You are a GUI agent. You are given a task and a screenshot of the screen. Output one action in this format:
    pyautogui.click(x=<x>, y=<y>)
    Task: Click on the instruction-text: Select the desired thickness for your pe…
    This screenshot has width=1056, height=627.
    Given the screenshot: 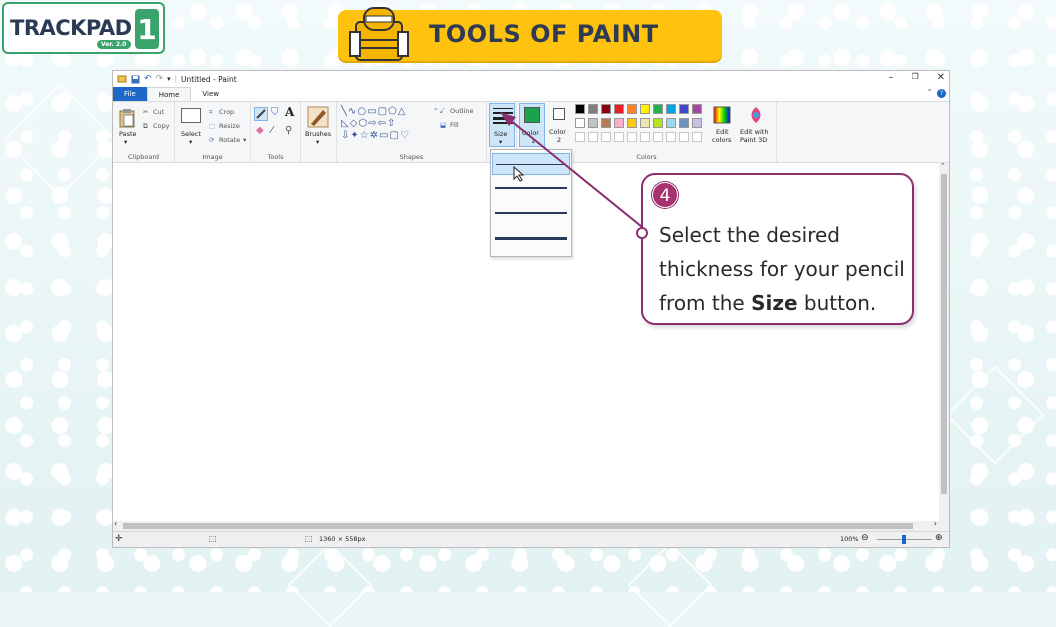 What is the action you would take?
    pyautogui.click(x=785, y=269)
    